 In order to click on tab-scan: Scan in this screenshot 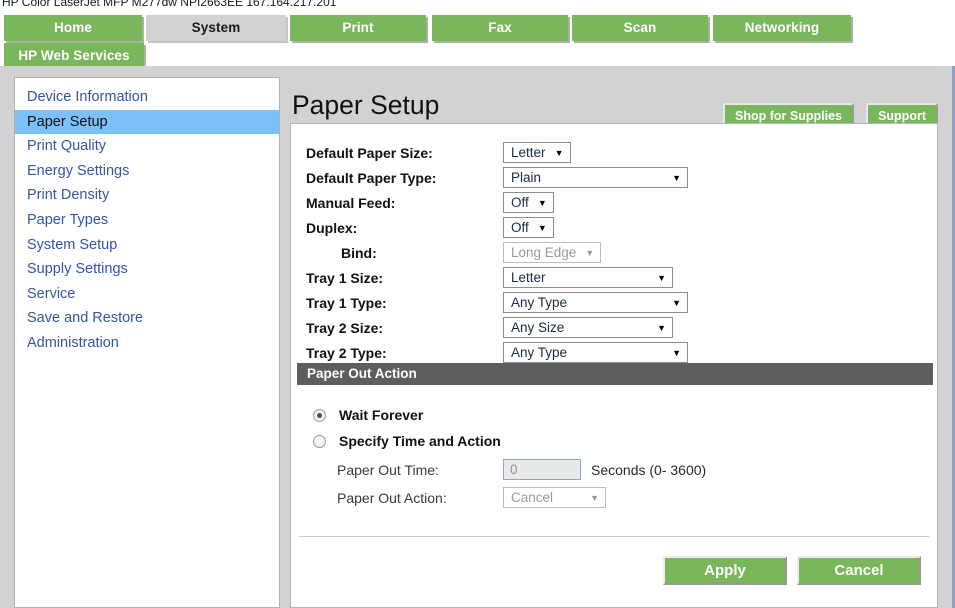, I will do `click(640, 28)`.